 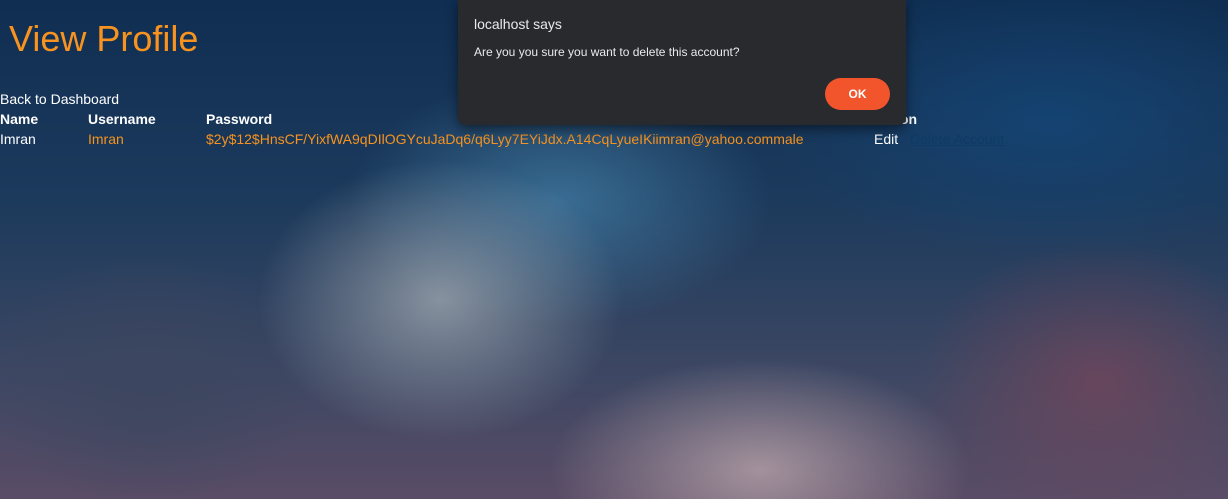 I want to click on delete-account-link: Delete Account, so click(x=957, y=139).